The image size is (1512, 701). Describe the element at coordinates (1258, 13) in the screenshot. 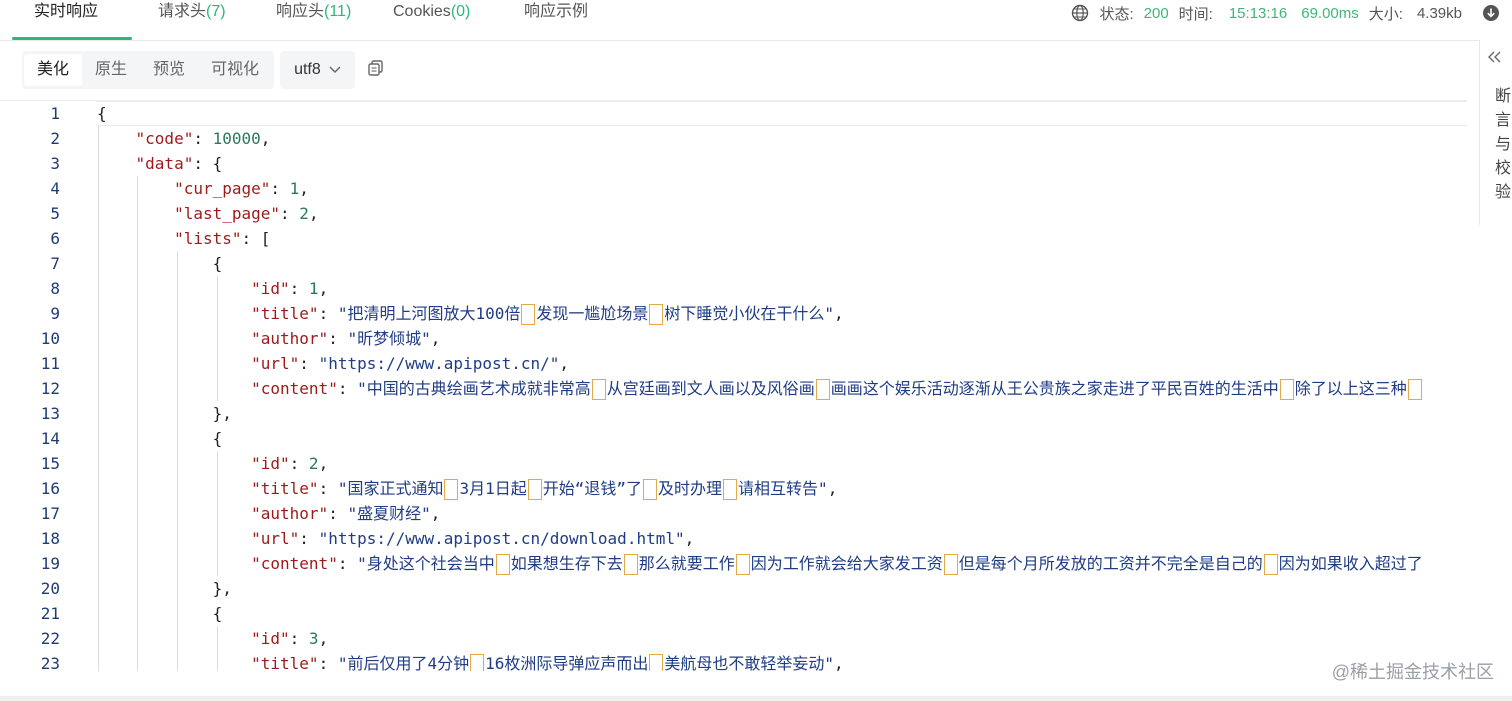

I see `time-value: 15:13:16` at that location.